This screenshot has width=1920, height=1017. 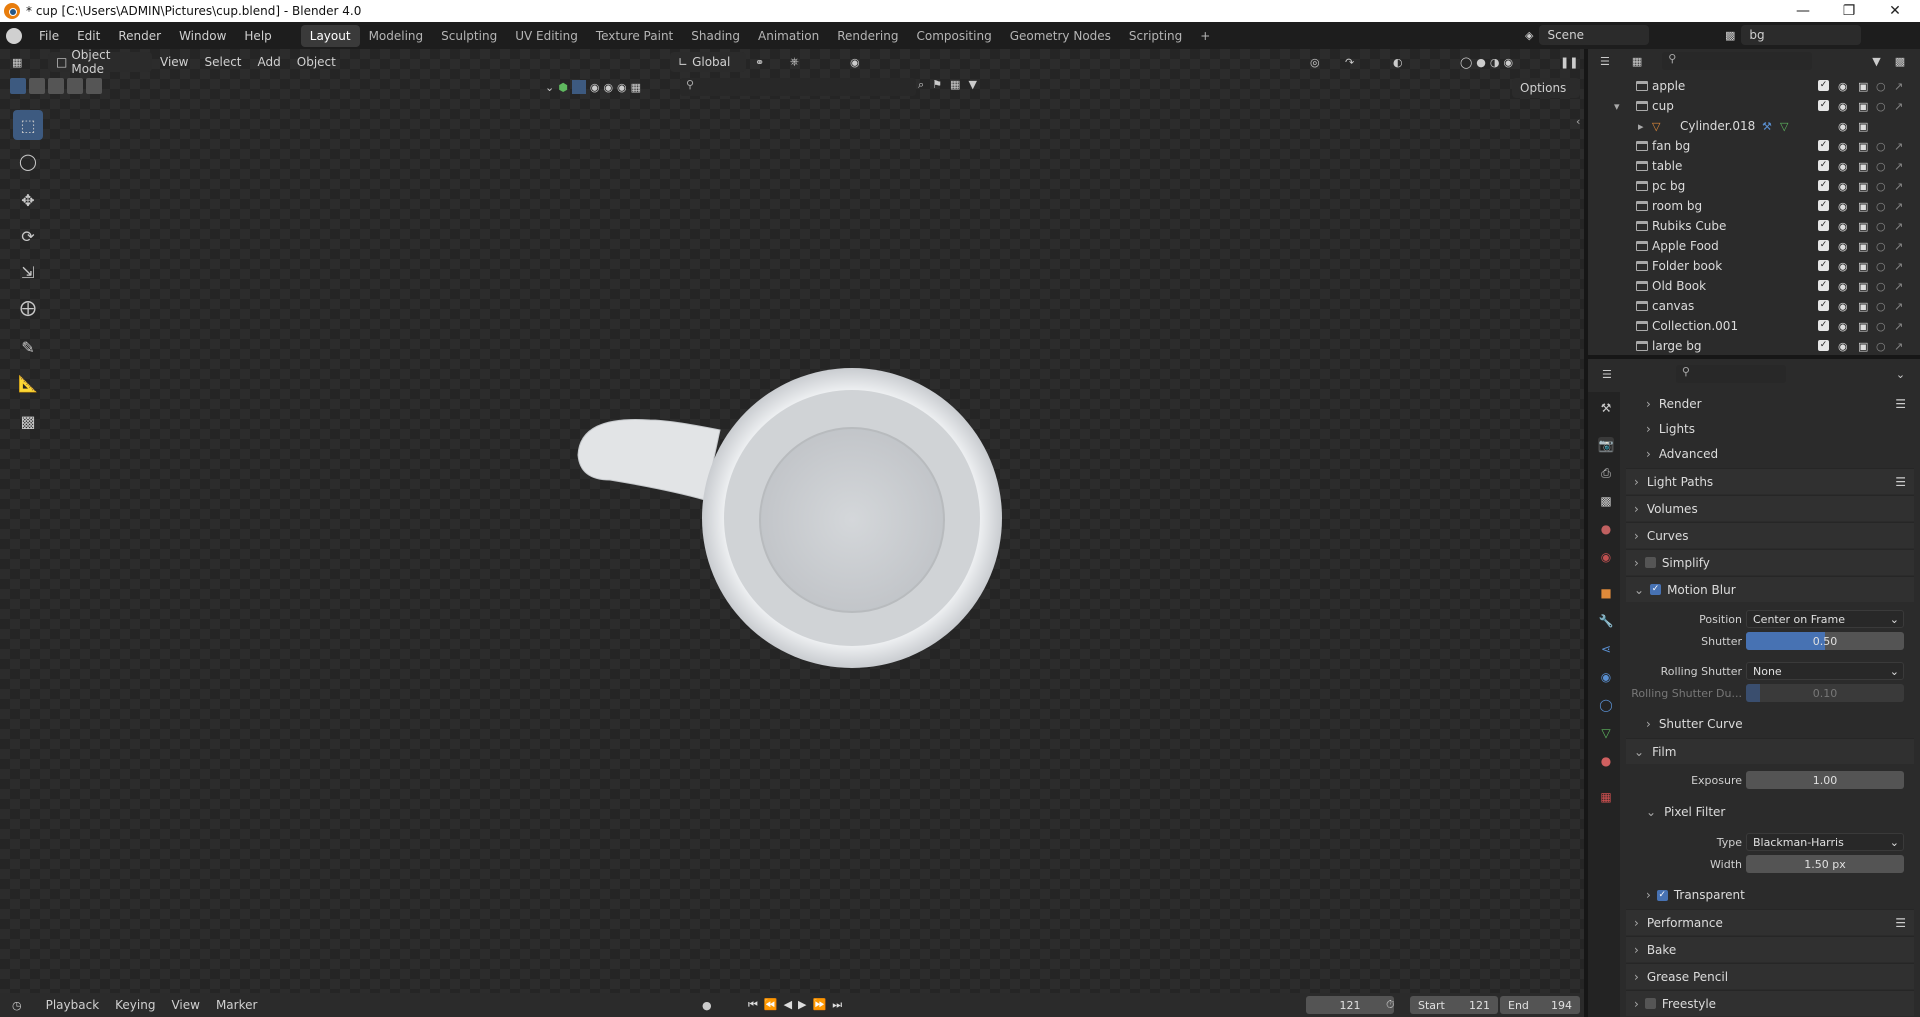 What do you see at coordinates (1770, 949) in the screenshot?
I see `panel-bake: › Bake` at bounding box center [1770, 949].